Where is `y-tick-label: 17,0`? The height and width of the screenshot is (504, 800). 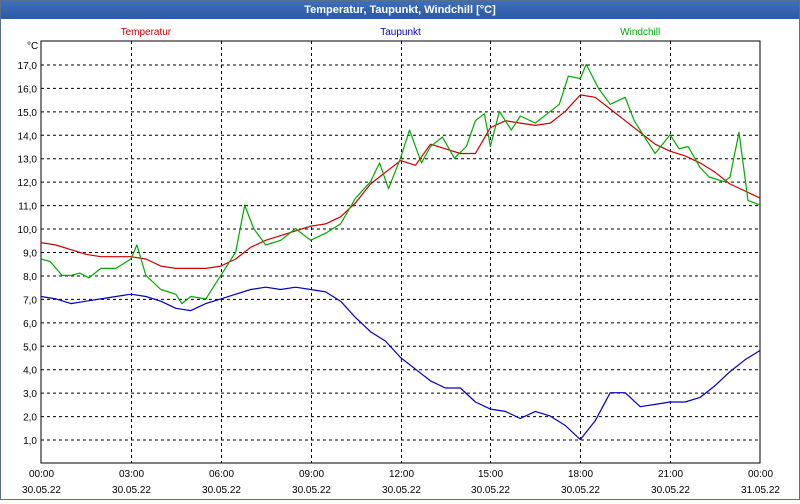 y-tick-label: 17,0 is located at coordinates (28, 66).